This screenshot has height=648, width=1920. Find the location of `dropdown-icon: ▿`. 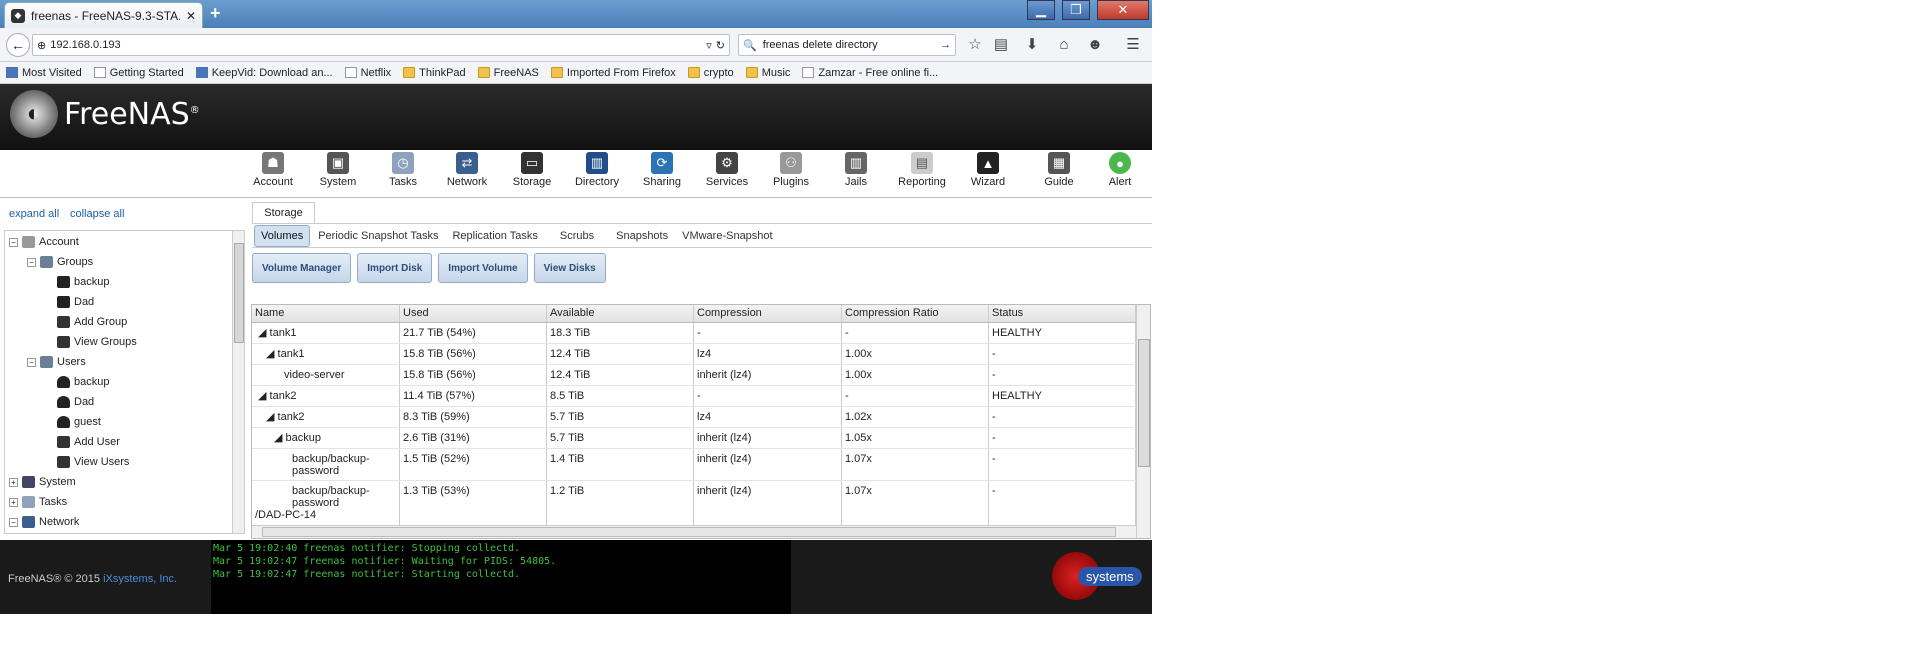

dropdown-icon: ▿ is located at coordinates (709, 45).